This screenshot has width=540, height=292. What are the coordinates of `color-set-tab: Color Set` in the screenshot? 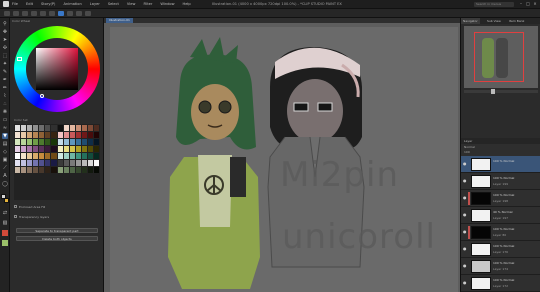 It's located at (21, 120).